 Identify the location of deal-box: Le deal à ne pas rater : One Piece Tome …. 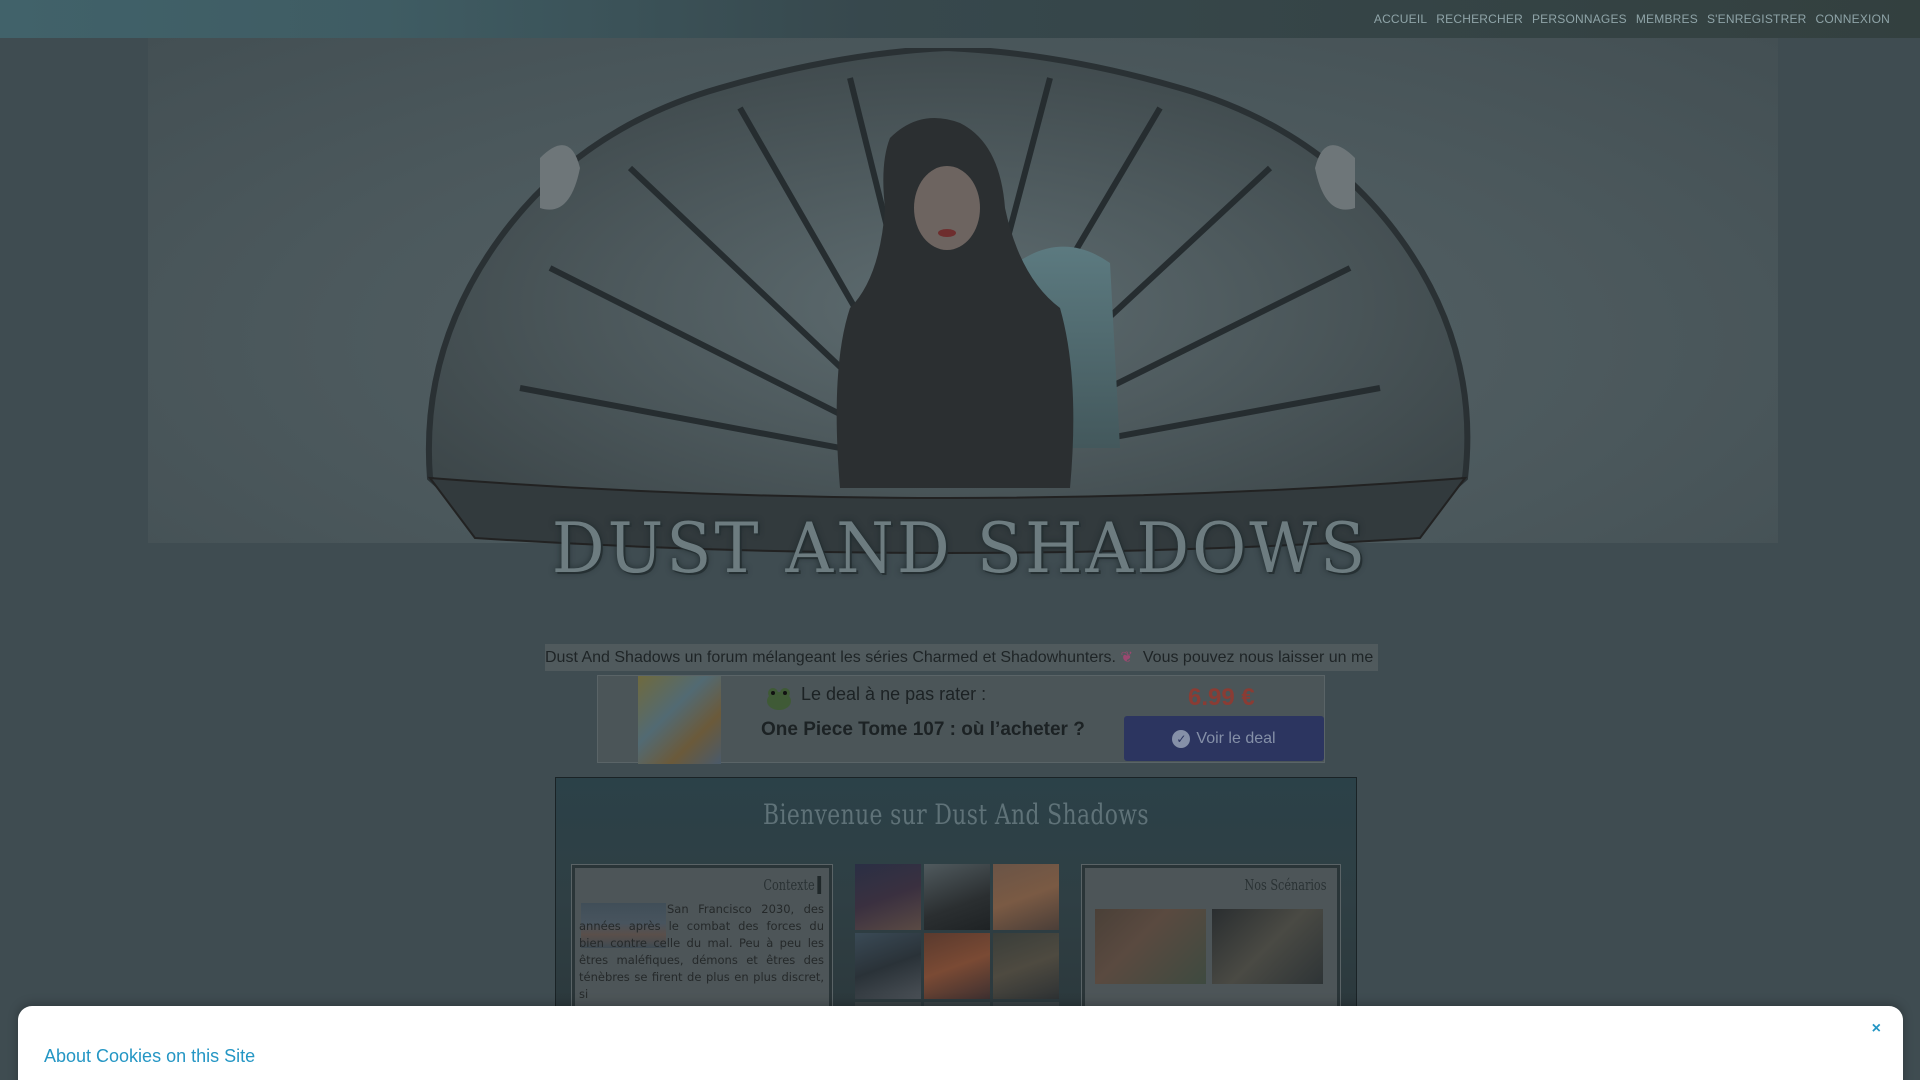
(961, 719).